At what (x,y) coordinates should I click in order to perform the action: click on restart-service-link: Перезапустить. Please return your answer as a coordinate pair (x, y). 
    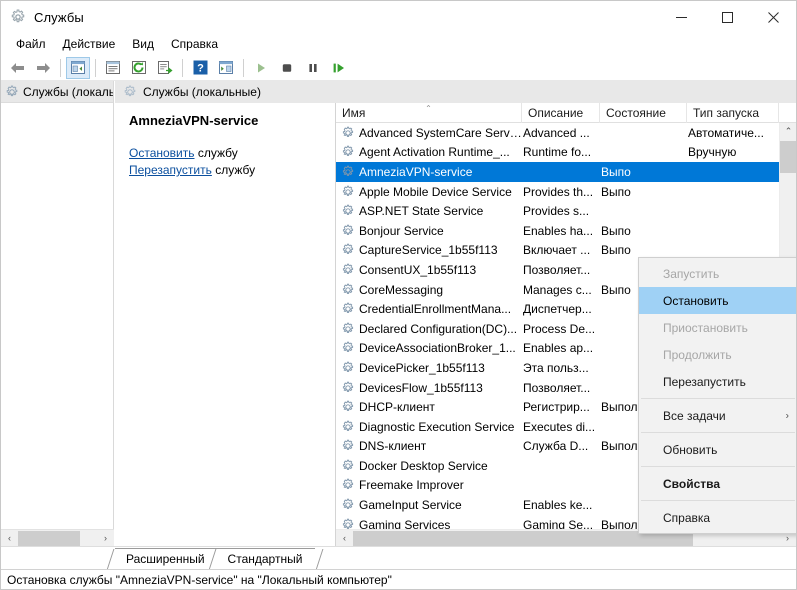
    Looking at the image, I should click on (170, 170).